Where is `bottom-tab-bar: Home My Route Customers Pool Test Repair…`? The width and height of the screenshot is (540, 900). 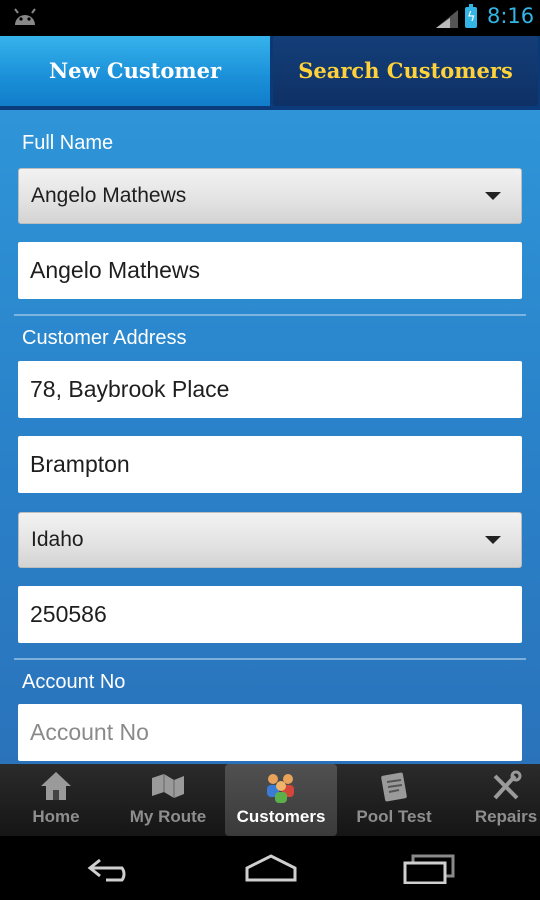 bottom-tab-bar: Home My Route Customers Pool Test Repair… is located at coordinates (270, 800).